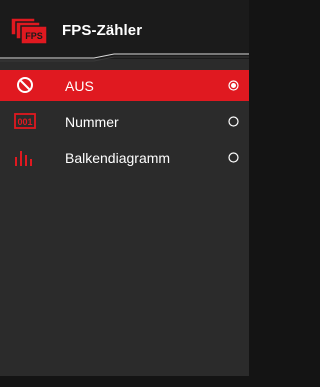 The image size is (320, 387). I want to click on option-label: AUS, so click(79, 86).